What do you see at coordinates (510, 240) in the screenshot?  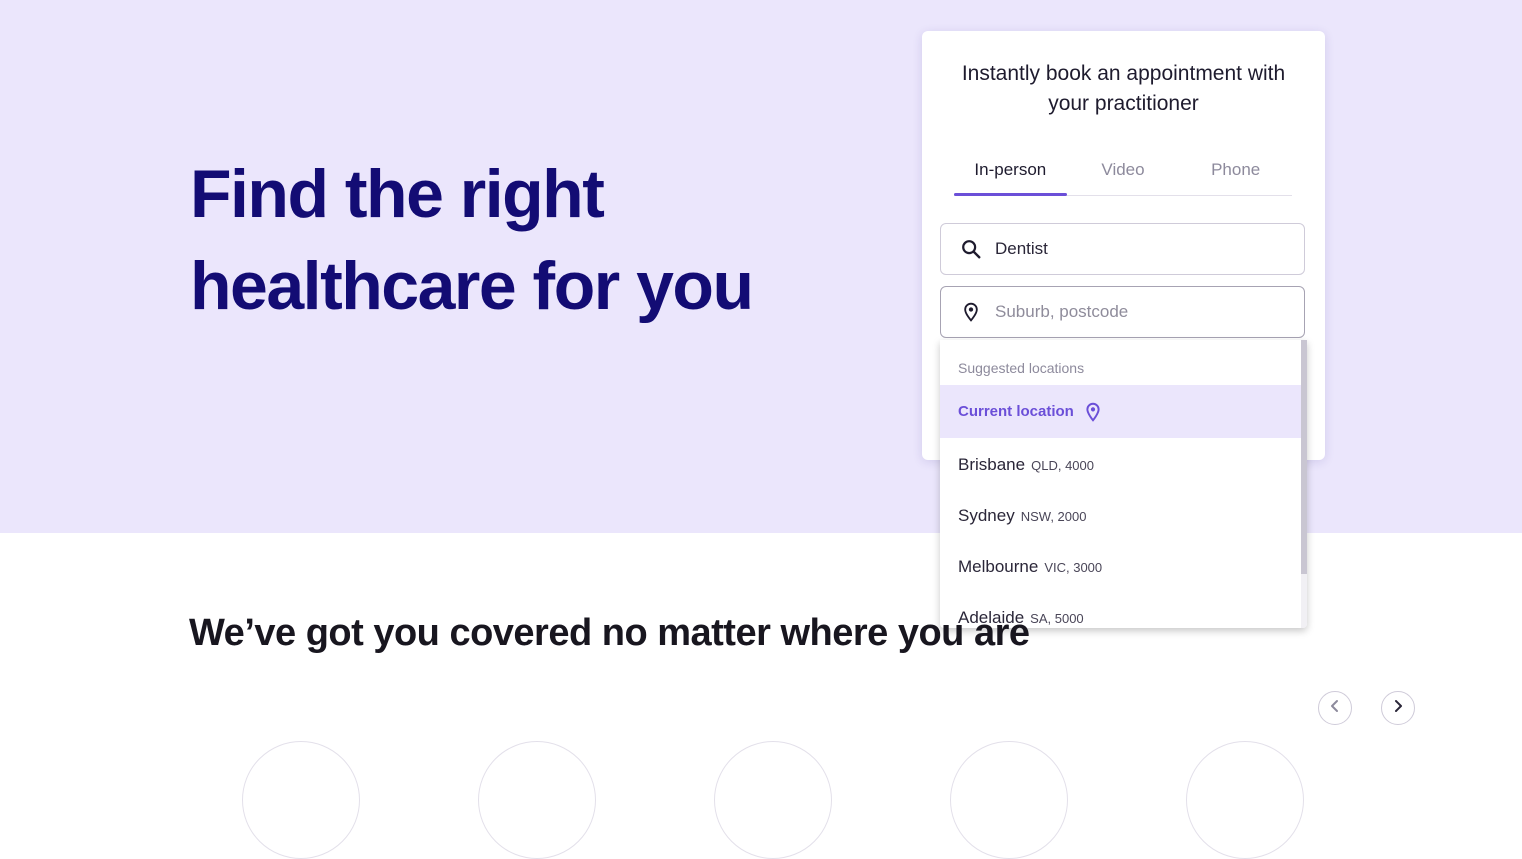 I see `hero-title: Find the right healthcare for you` at bounding box center [510, 240].